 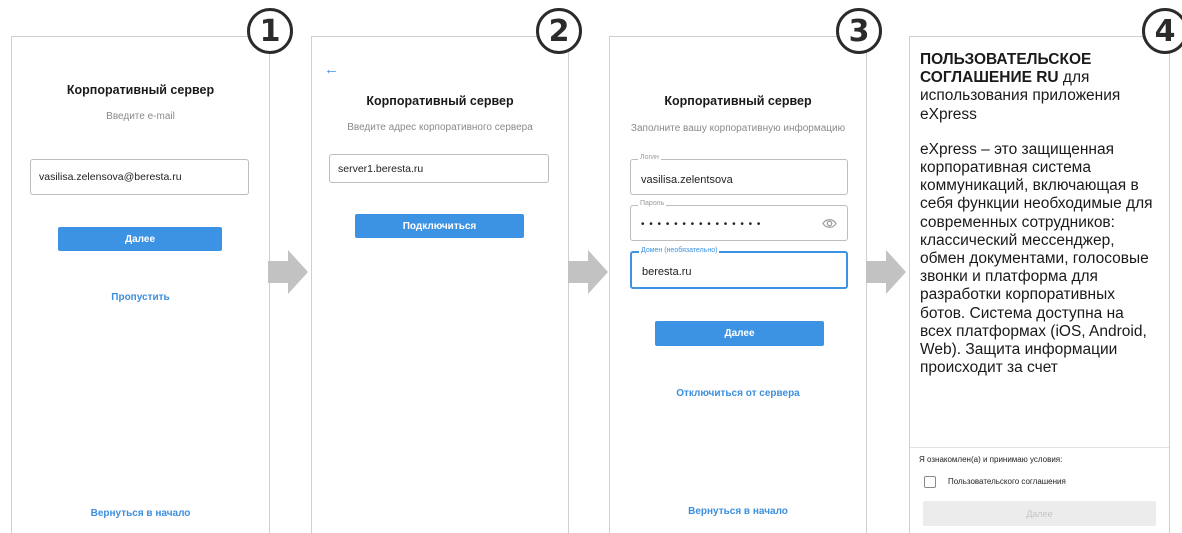 I want to click on password-label: Пароль, so click(x=652, y=203).